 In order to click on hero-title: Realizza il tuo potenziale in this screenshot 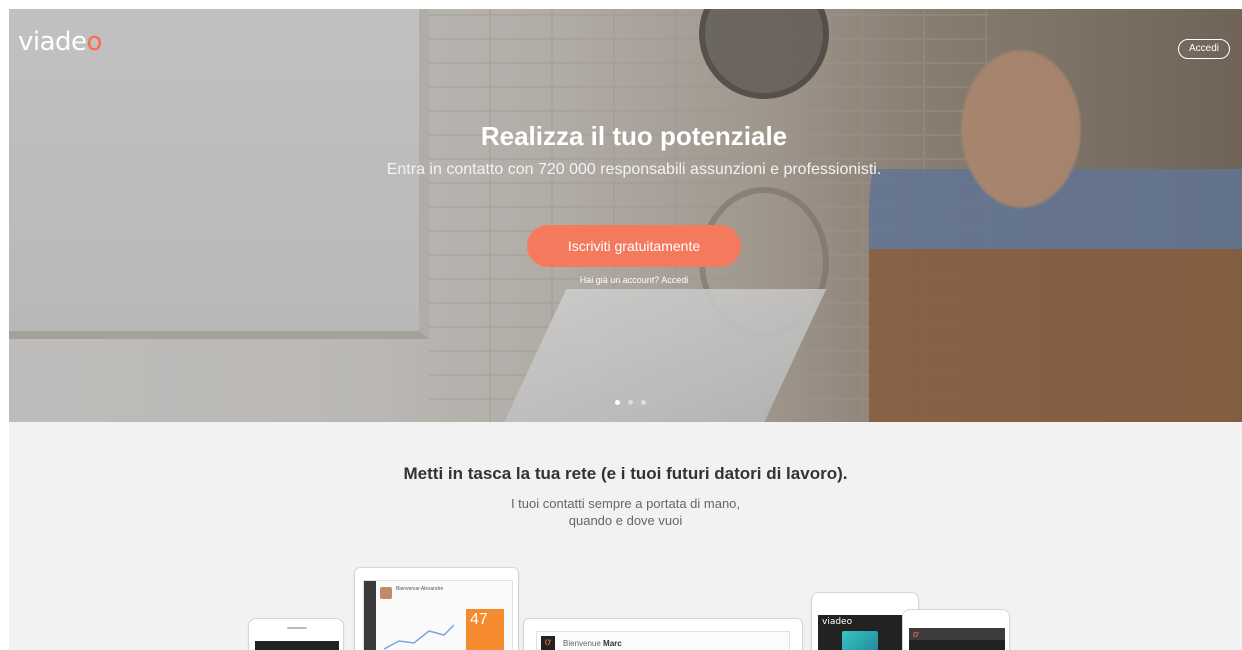, I will do `click(634, 136)`.